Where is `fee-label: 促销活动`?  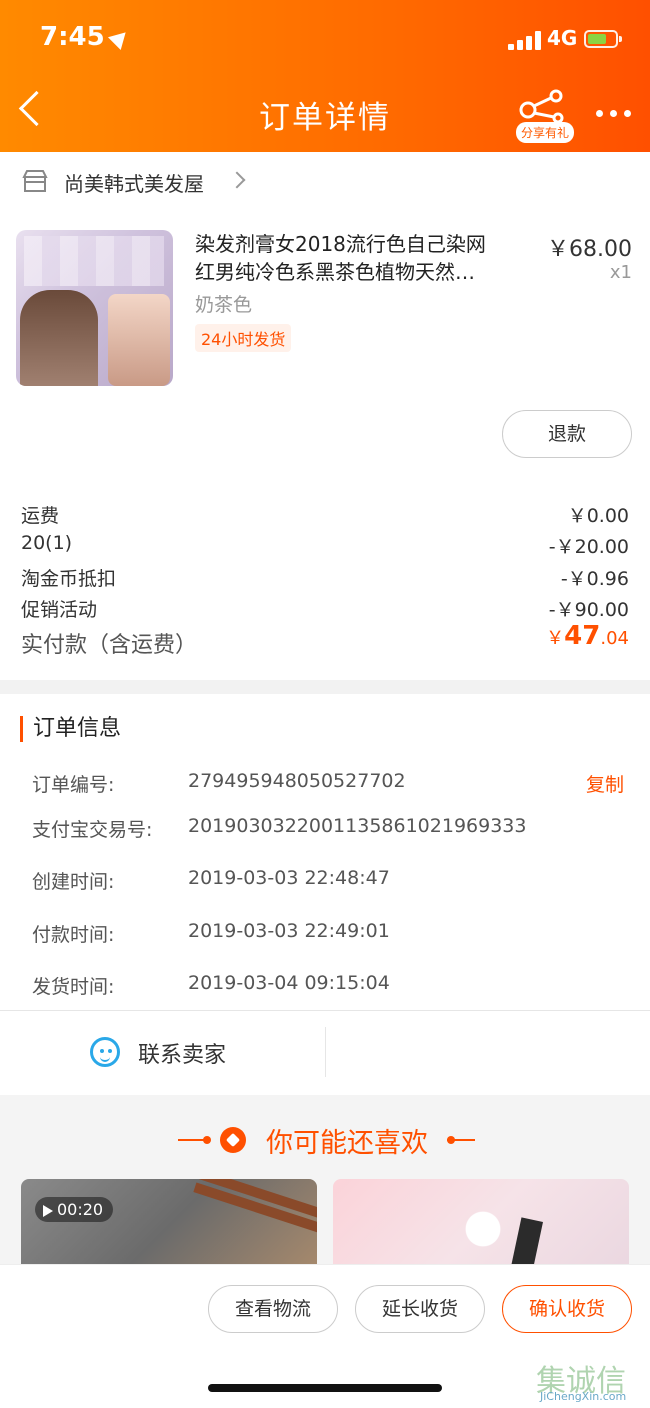 fee-label: 促销活动 is located at coordinates (59, 610).